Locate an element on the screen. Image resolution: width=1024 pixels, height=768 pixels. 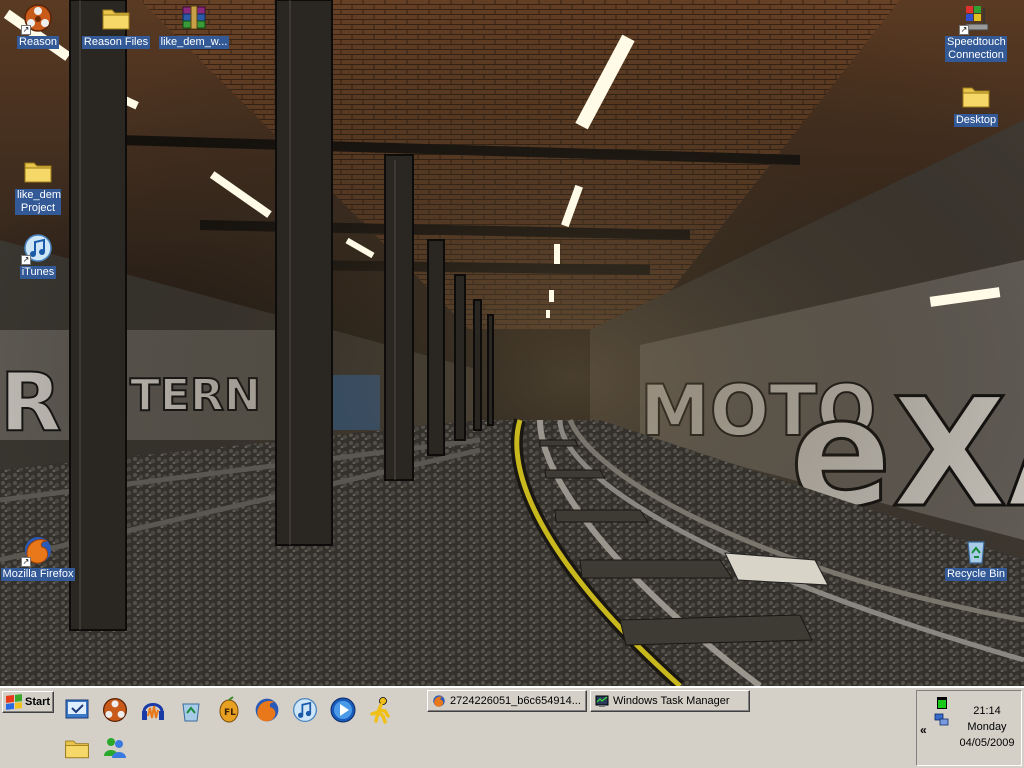
desktop-icon-reason-files: Reason Files is located at coordinates (116, 25).